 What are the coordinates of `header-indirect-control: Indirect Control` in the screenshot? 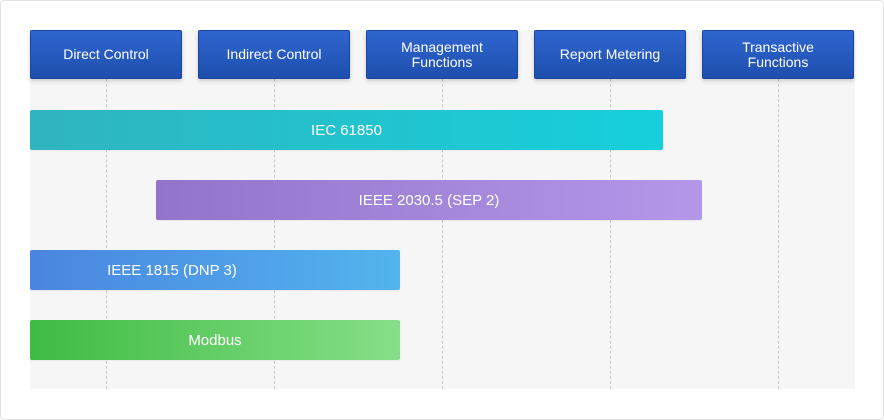 It's located at (274, 54).